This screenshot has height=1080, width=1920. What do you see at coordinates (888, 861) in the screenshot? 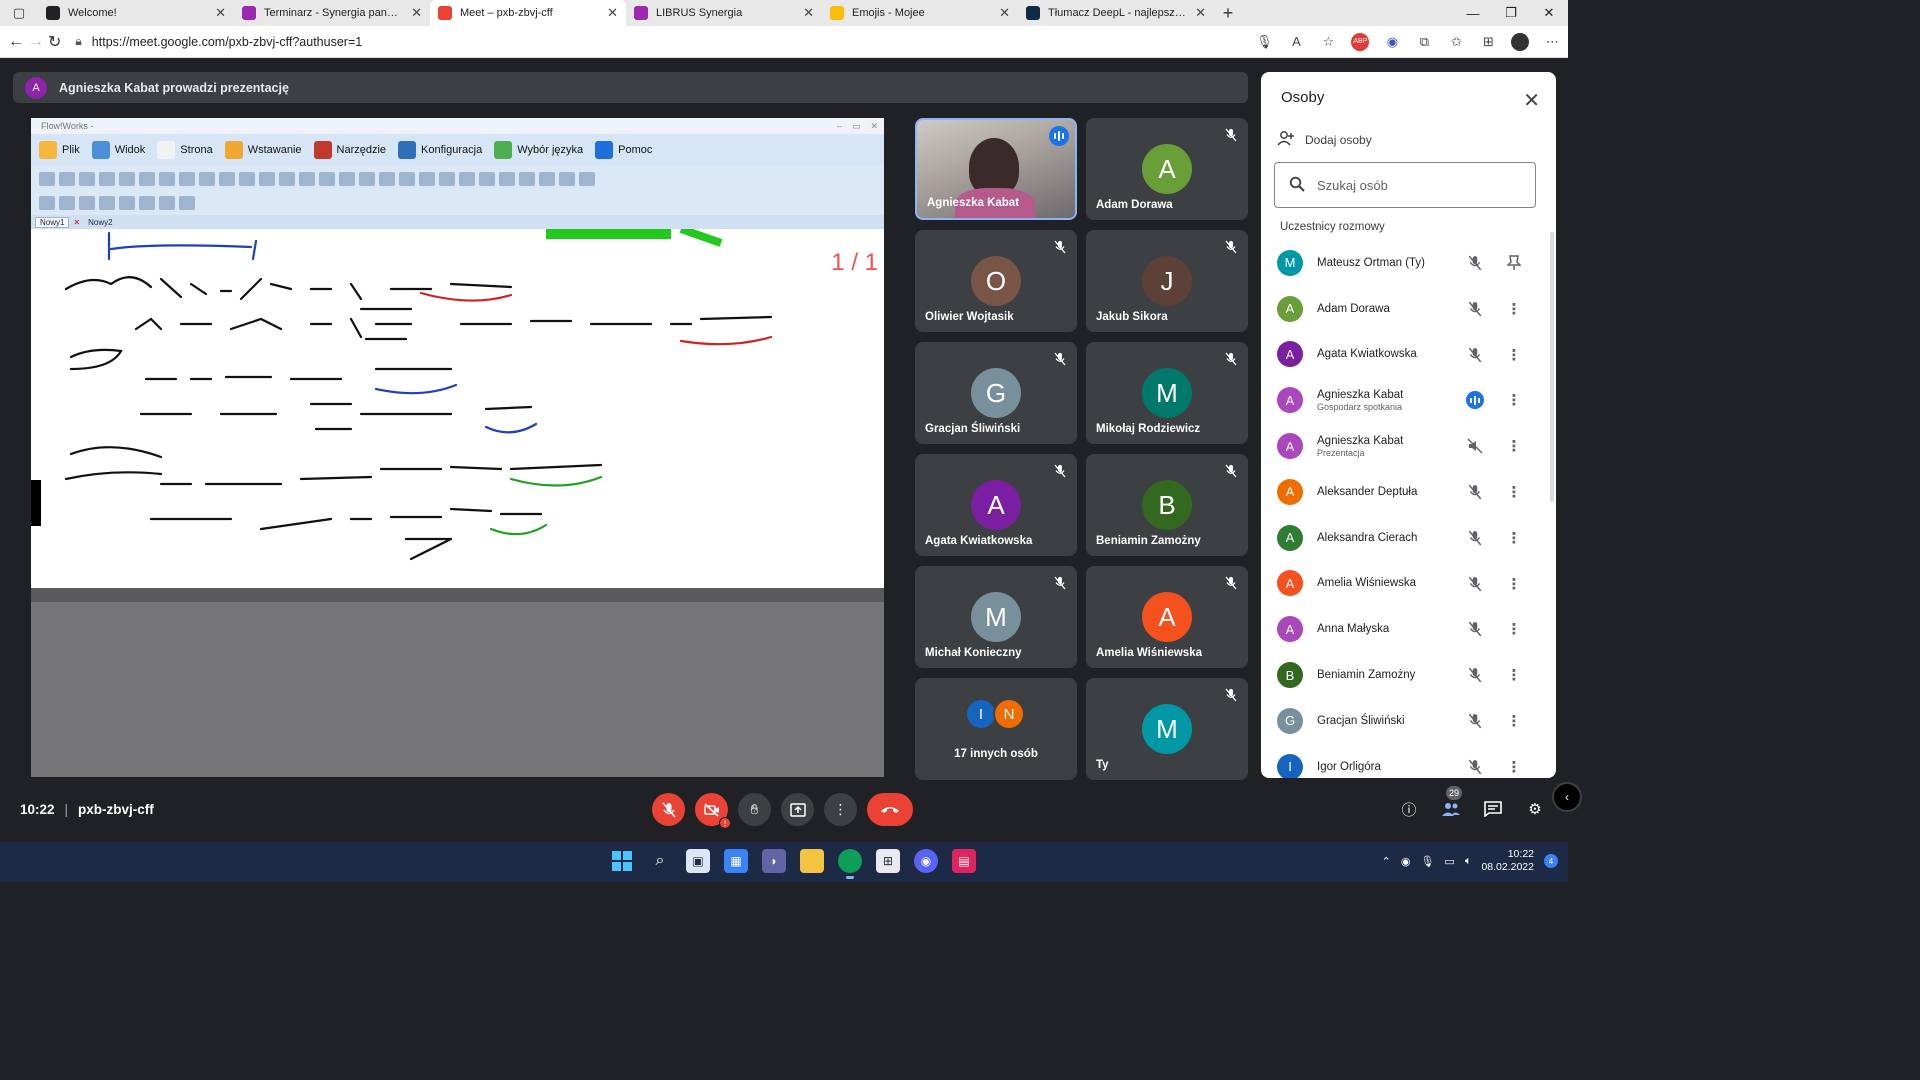
I see `store-icon: ⊞` at bounding box center [888, 861].